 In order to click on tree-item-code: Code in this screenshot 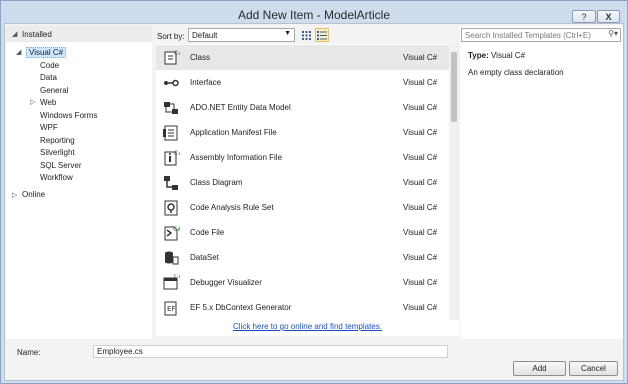, I will do `click(49, 65)`.